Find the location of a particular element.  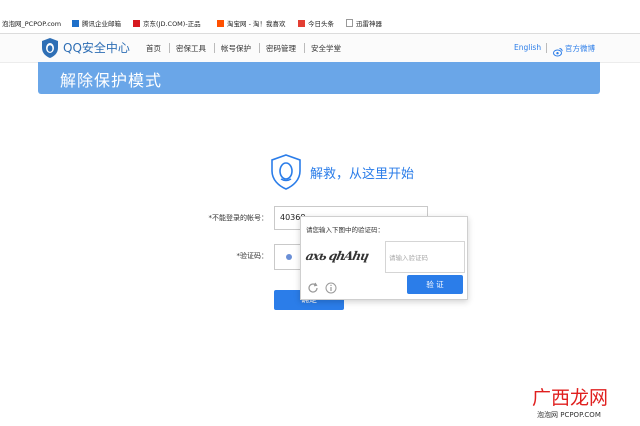

rescue-heading: 解救，从这里开始 is located at coordinates (362, 174).